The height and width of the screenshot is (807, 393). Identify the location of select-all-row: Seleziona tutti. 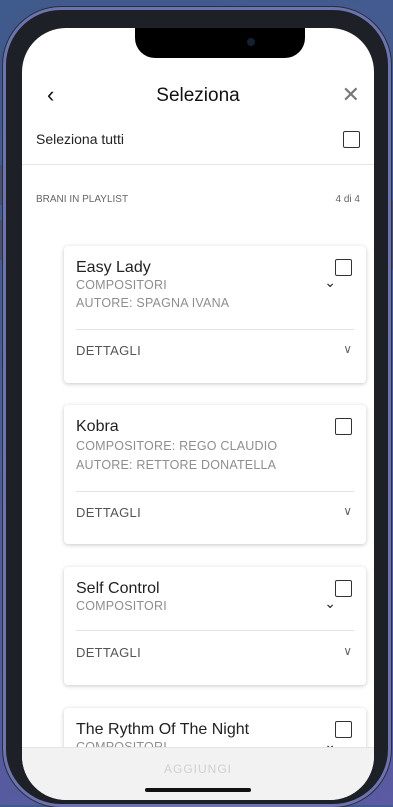
(198, 149).